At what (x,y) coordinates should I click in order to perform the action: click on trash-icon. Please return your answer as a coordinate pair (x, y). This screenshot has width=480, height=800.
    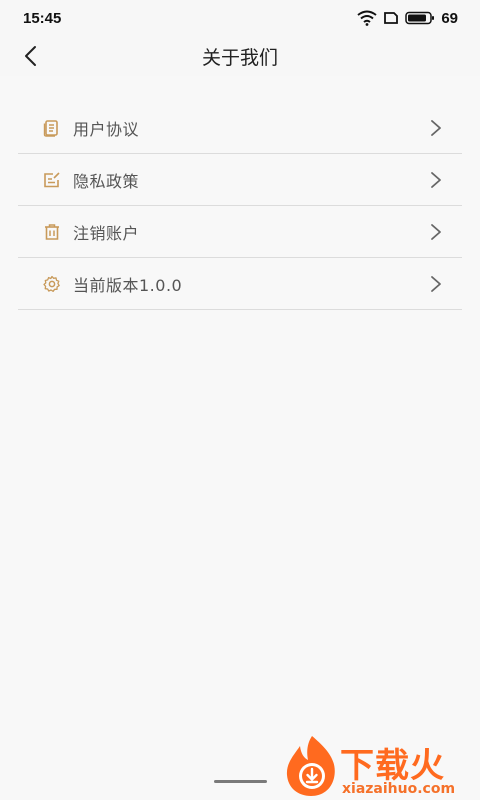
    Looking at the image, I should click on (52, 232).